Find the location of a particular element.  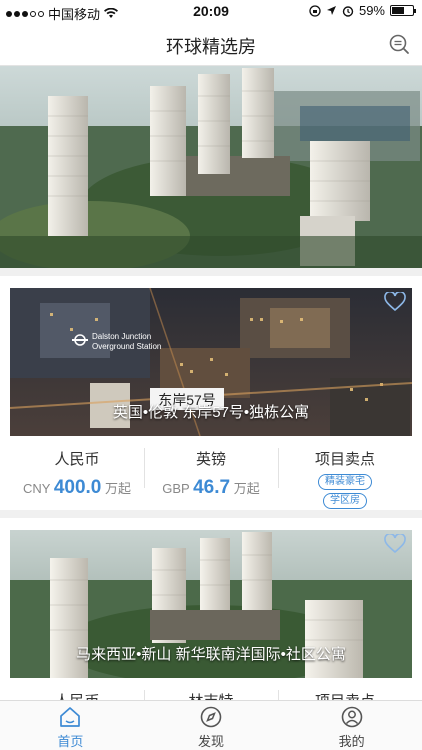

tab-discover: 发现 is located at coordinates (211, 725).